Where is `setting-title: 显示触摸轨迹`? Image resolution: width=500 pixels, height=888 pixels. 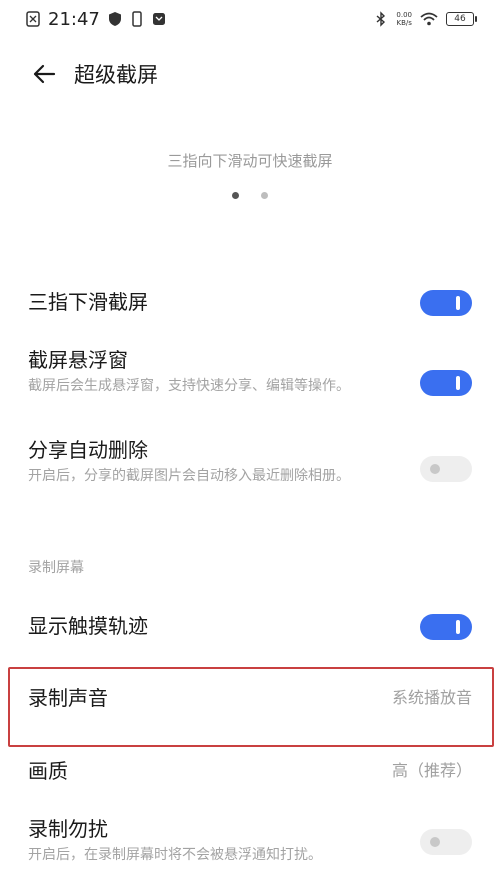 setting-title: 显示触摸轨迹 is located at coordinates (88, 626).